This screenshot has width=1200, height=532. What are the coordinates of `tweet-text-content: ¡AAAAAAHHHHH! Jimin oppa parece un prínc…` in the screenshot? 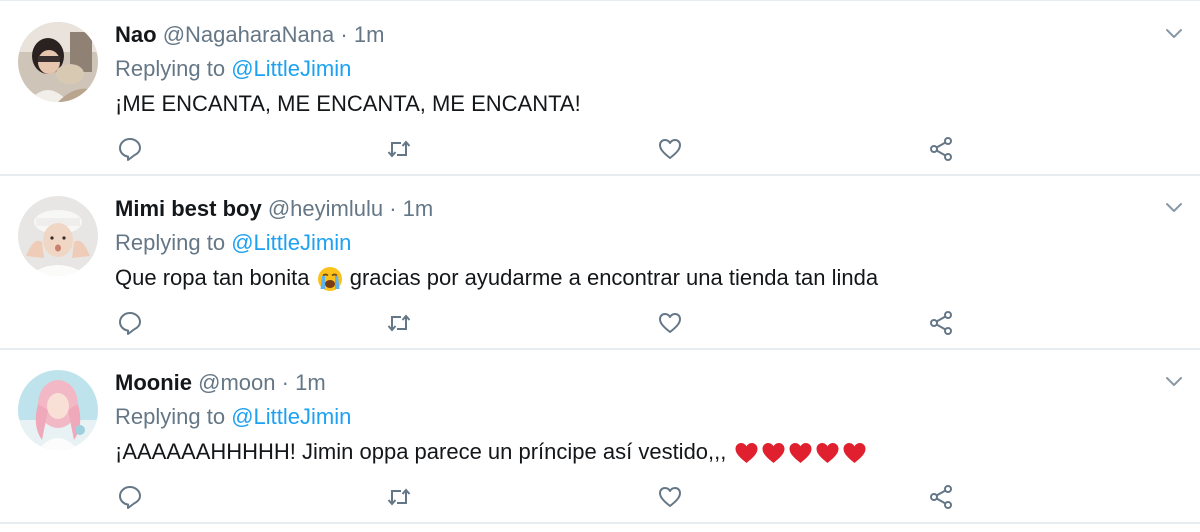 It's located at (421, 451).